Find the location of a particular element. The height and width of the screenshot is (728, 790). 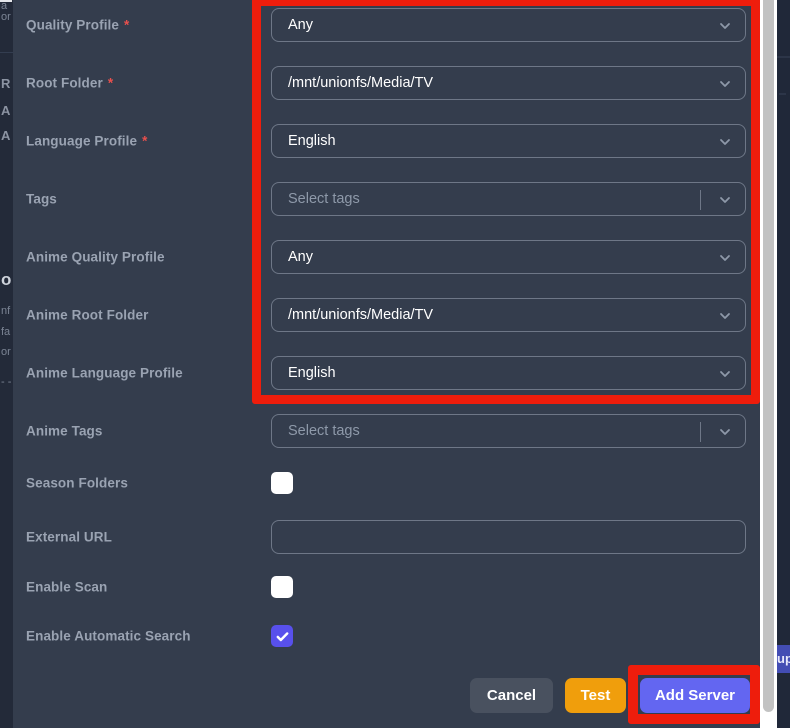

tags-placeholder: Select tags is located at coordinates (324, 199).